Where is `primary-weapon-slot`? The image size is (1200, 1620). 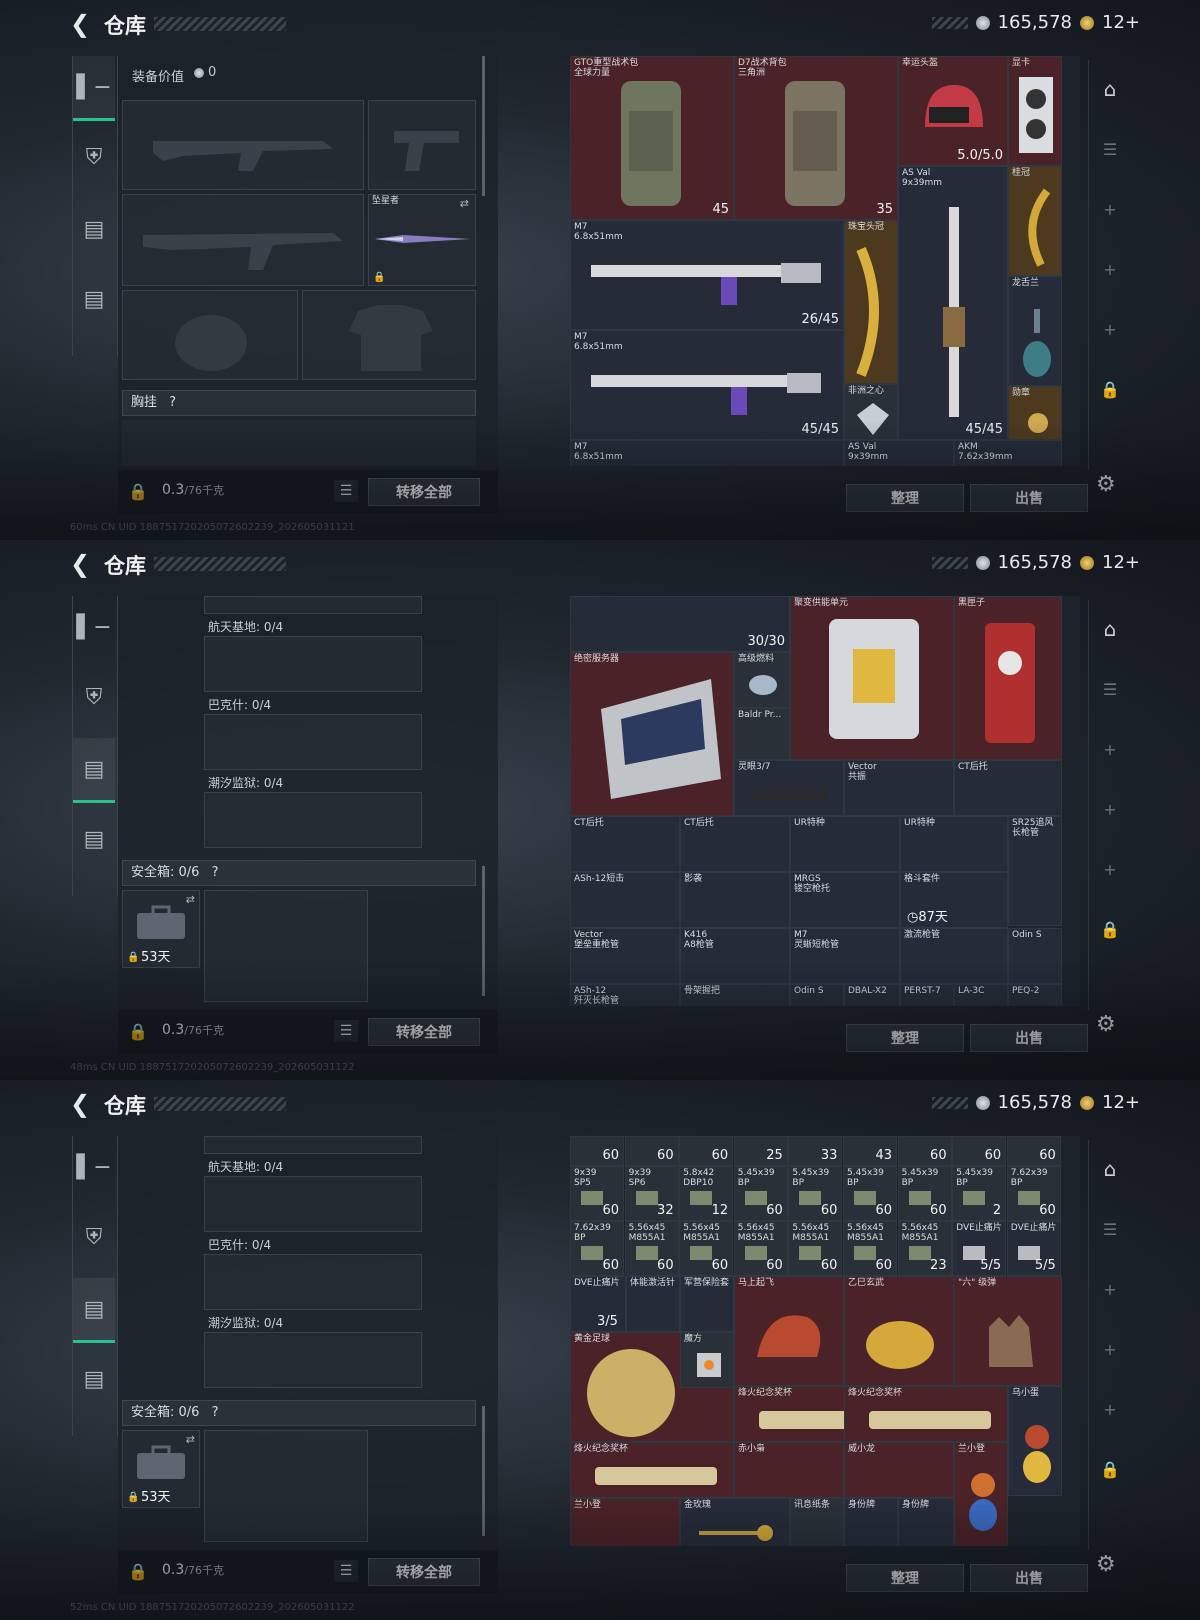 primary-weapon-slot is located at coordinates (243, 145).